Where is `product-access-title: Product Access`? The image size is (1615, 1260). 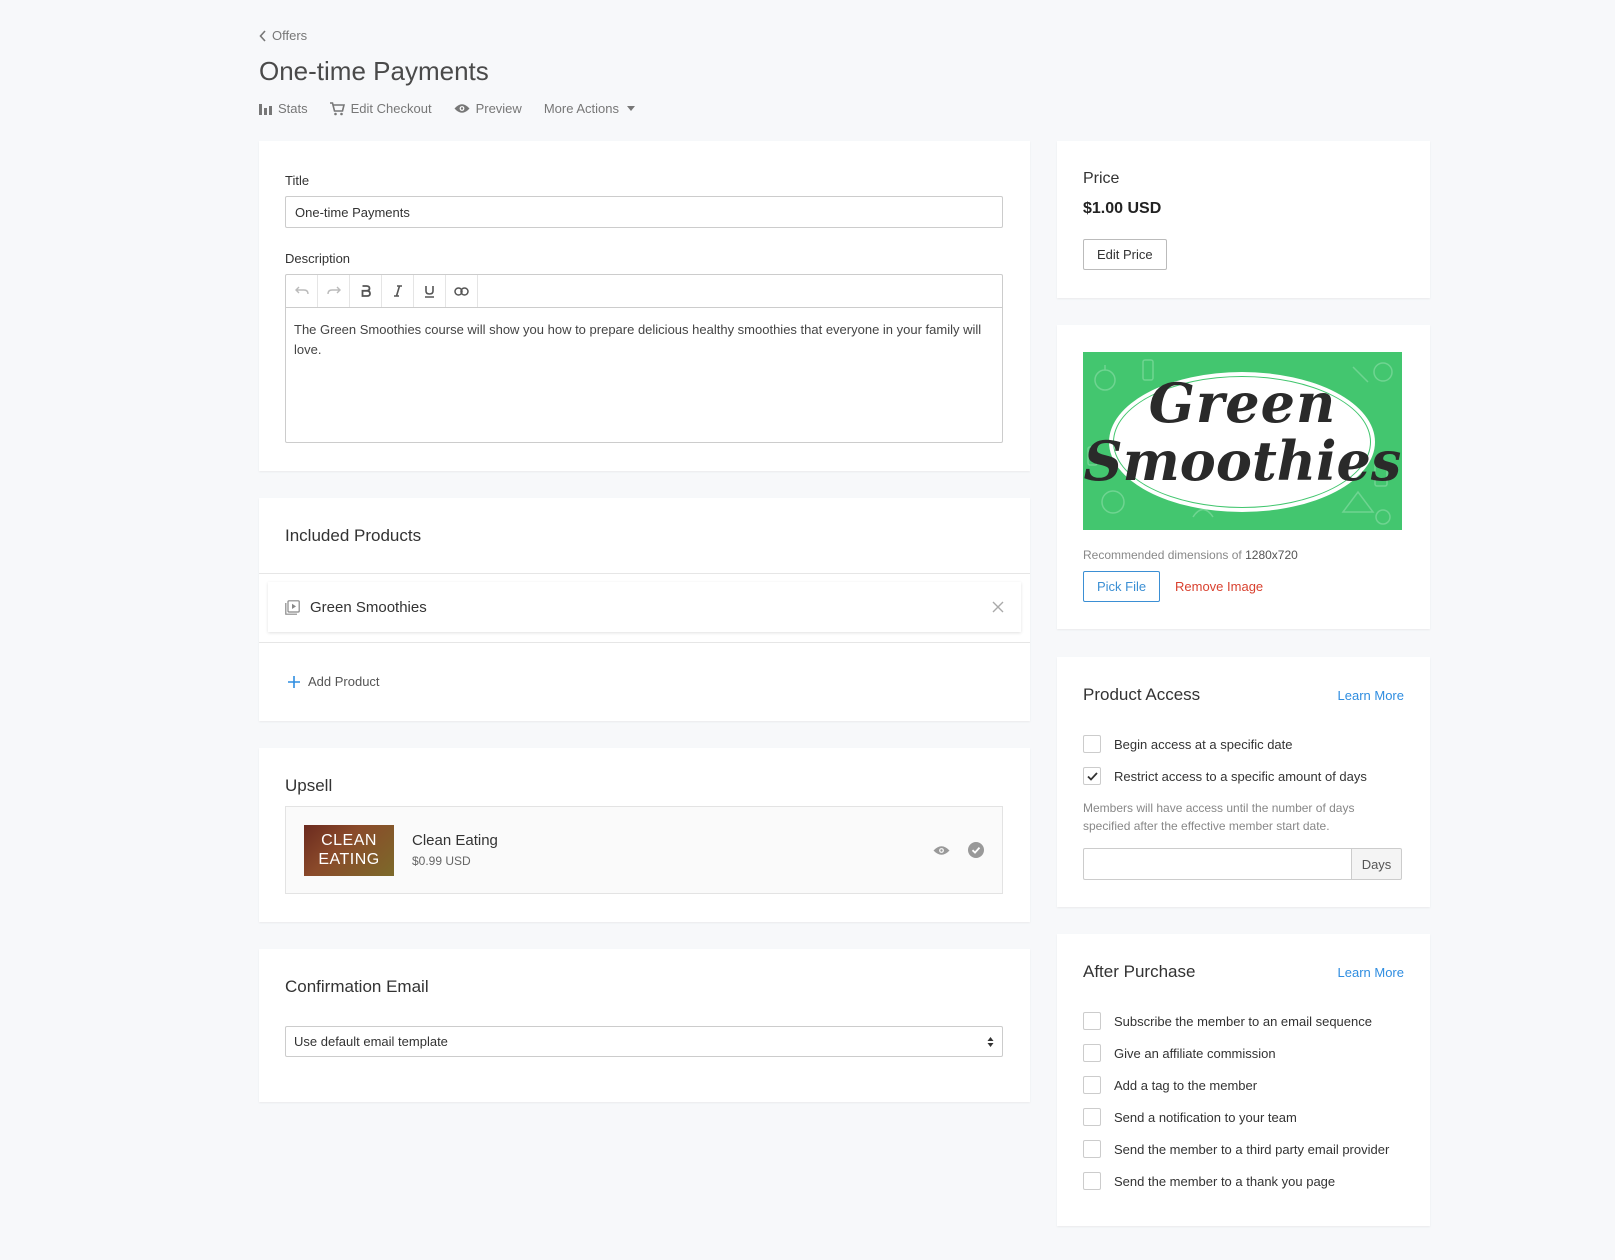
product-access-title: Product Access is located at coordinates (1142, 694).